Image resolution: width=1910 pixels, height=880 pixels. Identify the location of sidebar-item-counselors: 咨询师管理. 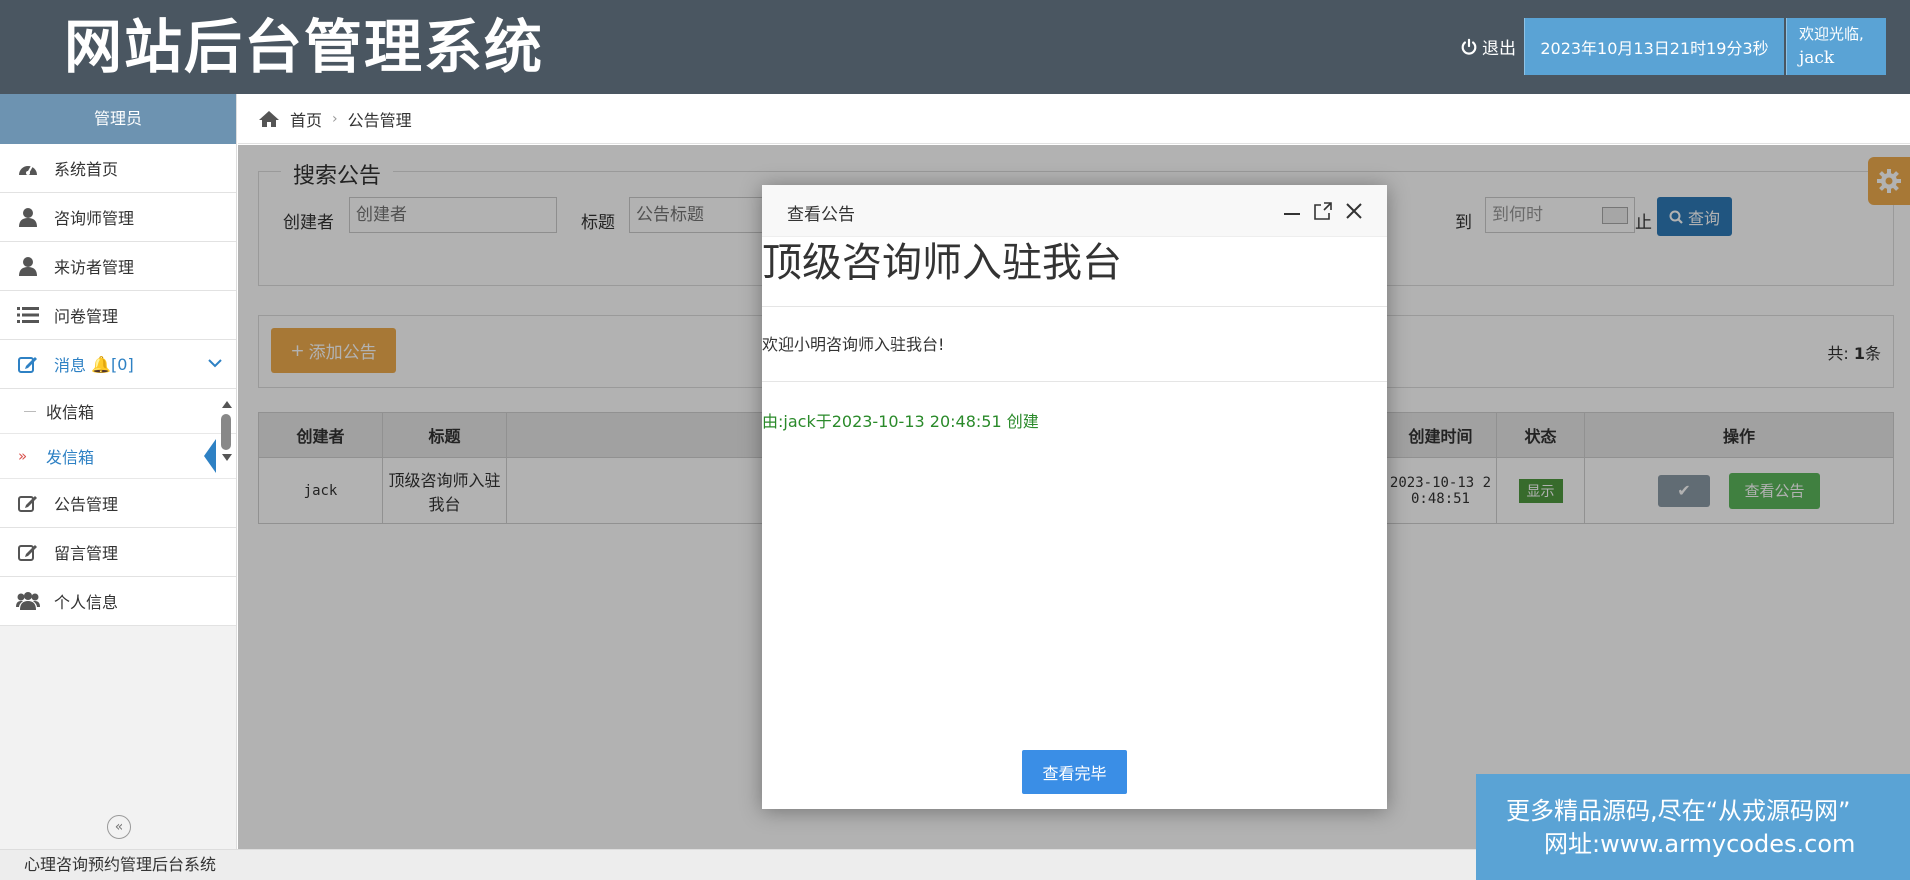
(118, 217).